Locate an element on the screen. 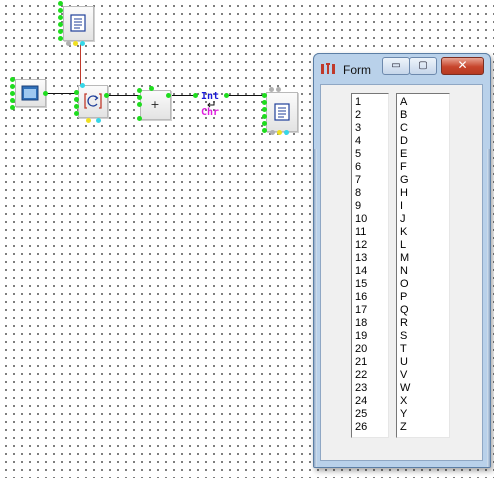 The height and width of the screenshot is (478, 494). letter-list-item: Q is located at coordinates (424, 310).